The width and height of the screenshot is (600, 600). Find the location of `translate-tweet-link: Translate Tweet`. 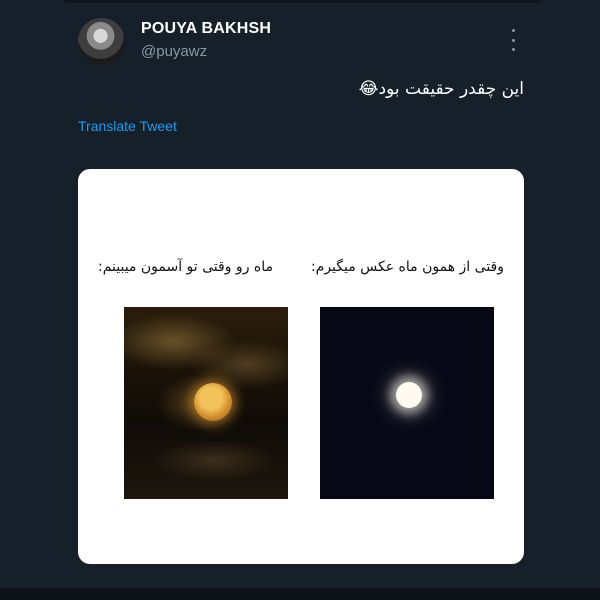

translate-tweet-link: Translate Tweet is located at coordinates (127, 126).